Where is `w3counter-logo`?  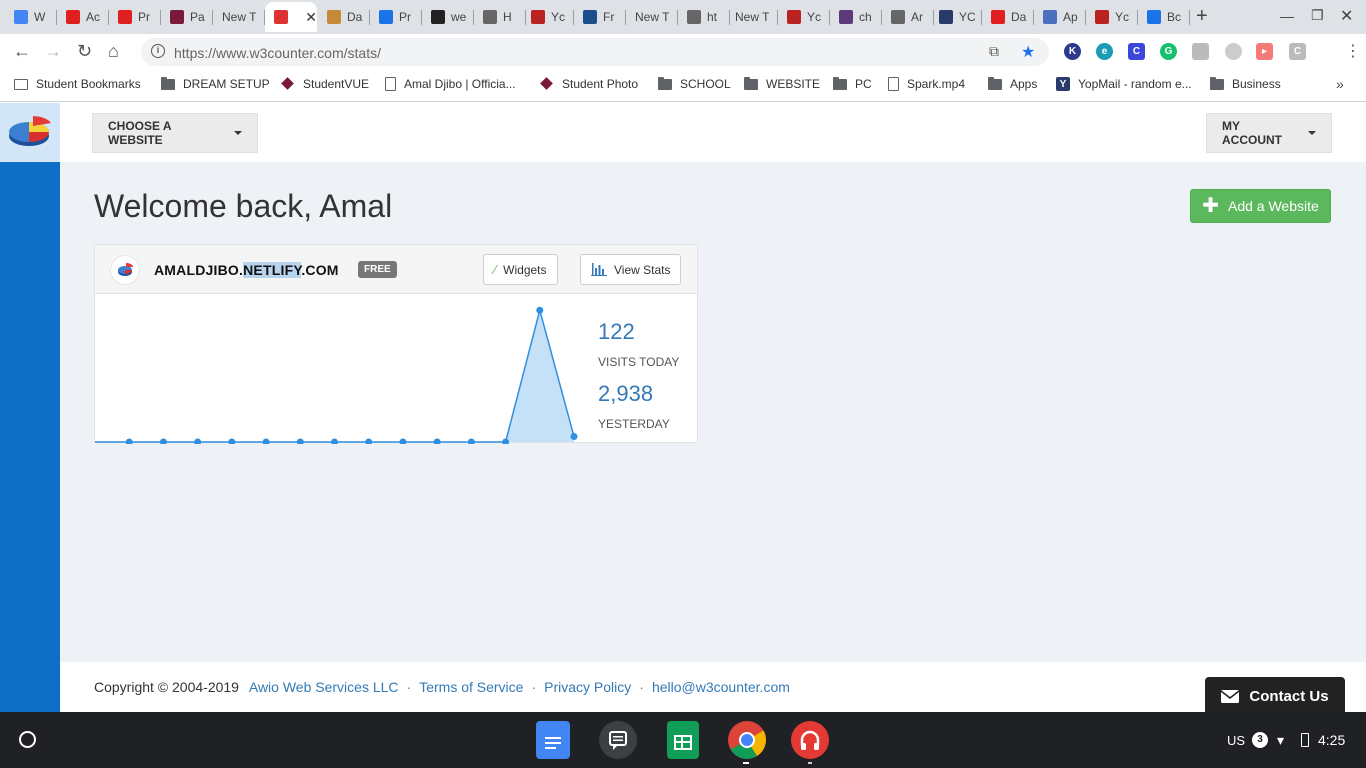 w3counter-logo is located at coordinates (30, 132).